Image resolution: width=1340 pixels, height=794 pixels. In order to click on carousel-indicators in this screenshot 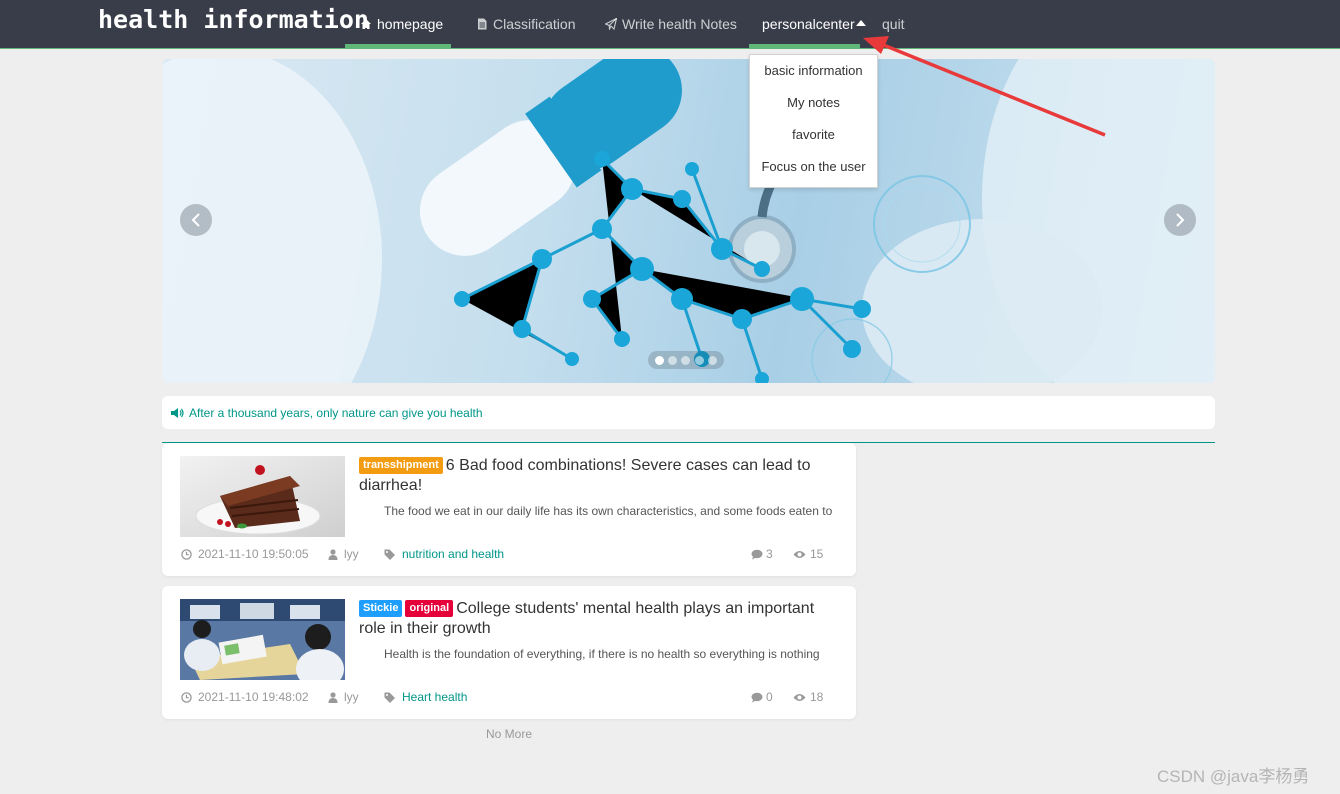, I will do `click(686, 360)`.